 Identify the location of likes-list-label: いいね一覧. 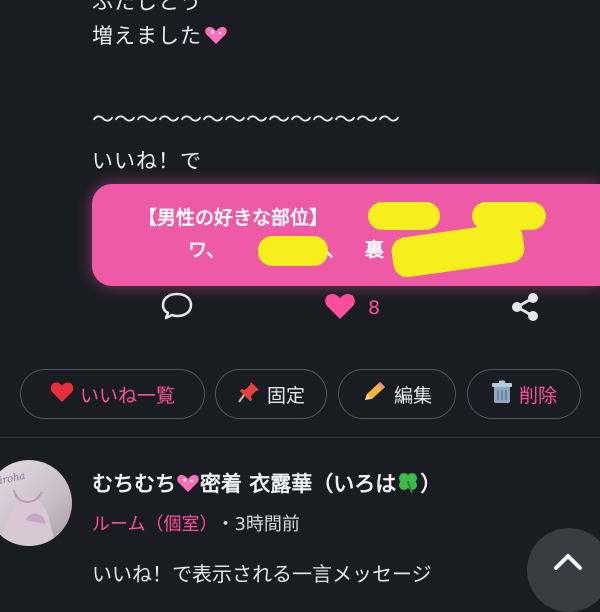
(127, 395).